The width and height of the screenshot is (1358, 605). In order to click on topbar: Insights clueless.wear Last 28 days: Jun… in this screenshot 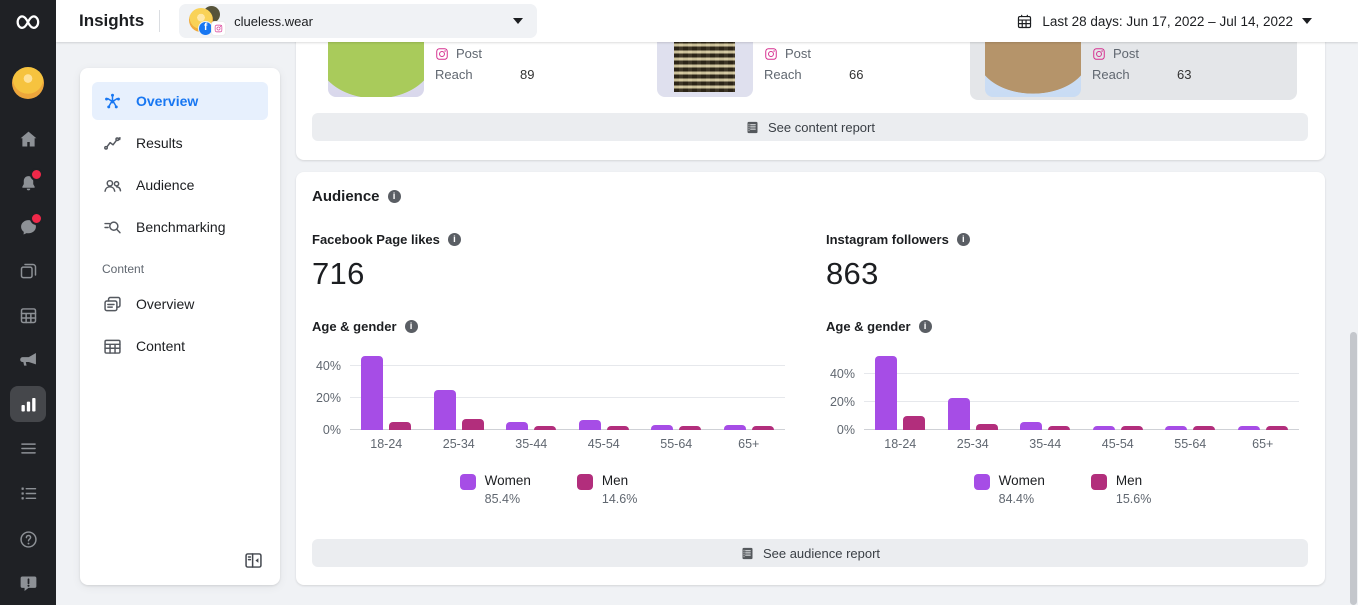, I will do `click(707, 21)`.